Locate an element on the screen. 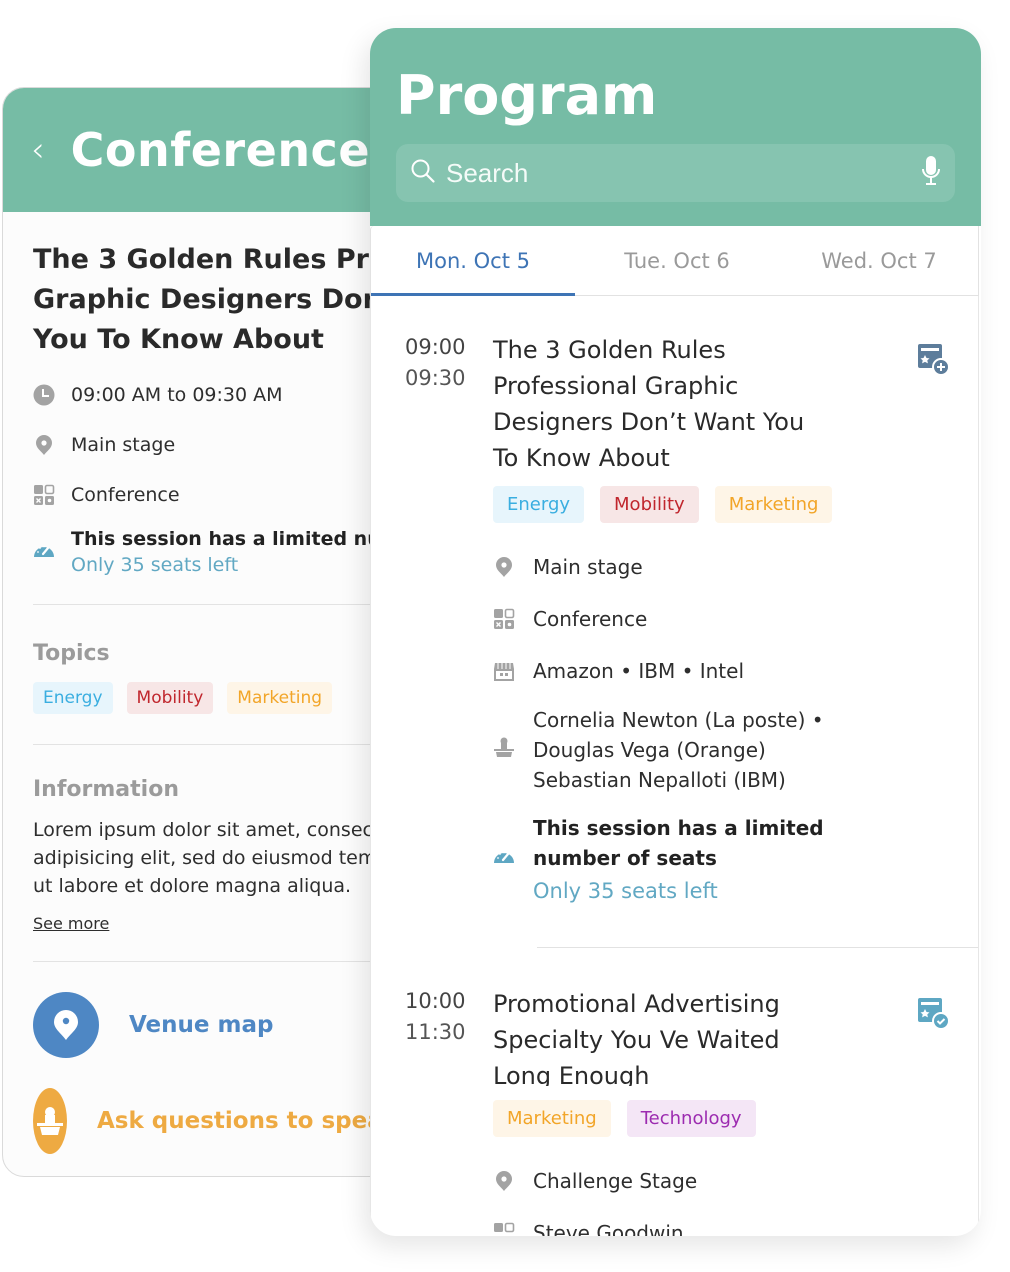  tag-chip: Technology is located at coordinates (691, 1118).